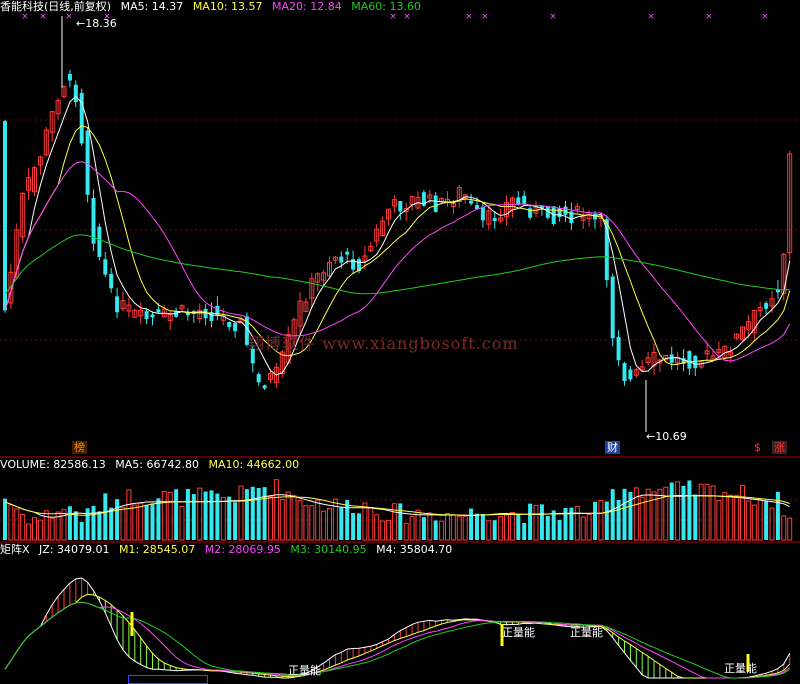 The image size is (800, 684). Describe the element at coordinates (53, 464) in the screenshot. I see `volume-value: VOLUME: 82586.13` at that location.